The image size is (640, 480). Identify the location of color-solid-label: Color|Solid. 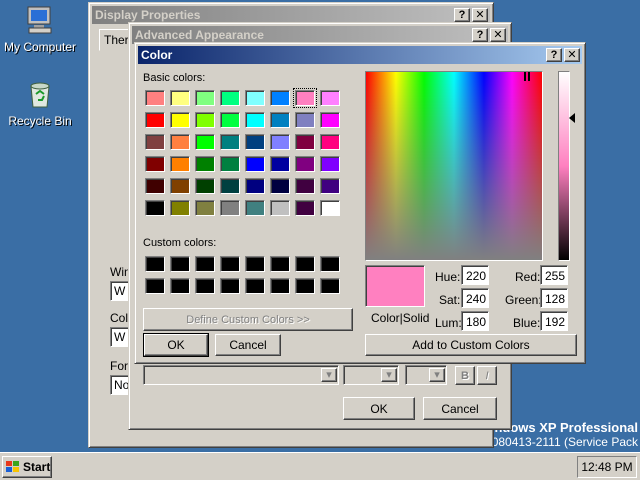
(400, 318).